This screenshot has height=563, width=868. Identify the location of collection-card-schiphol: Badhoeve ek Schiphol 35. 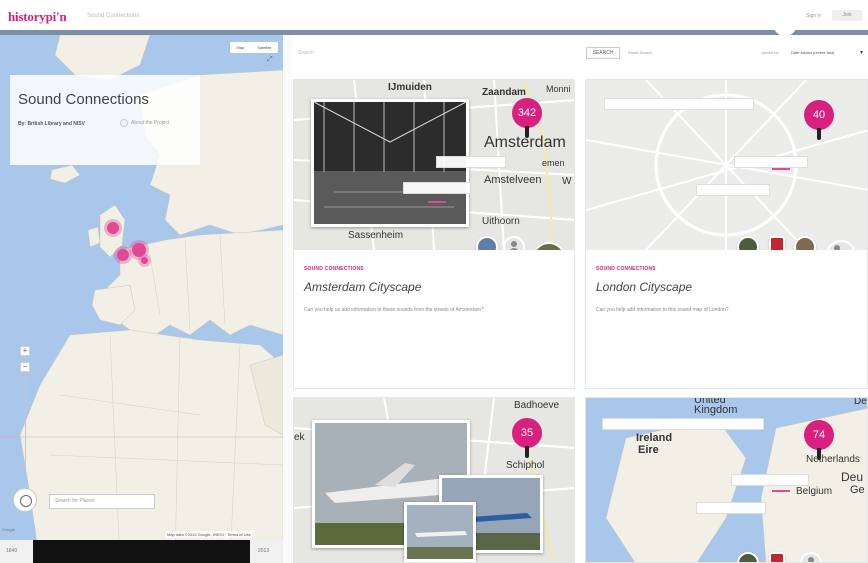
(434, 480).